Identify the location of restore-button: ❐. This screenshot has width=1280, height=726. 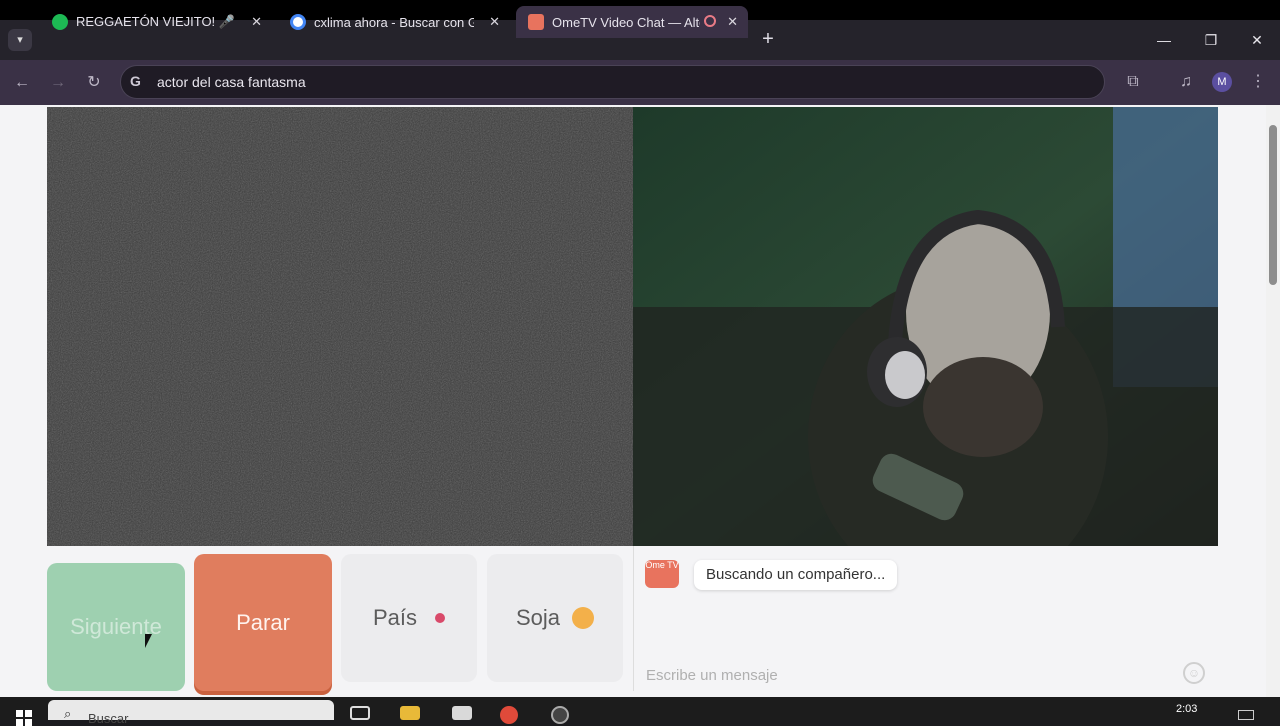
(1211, 40).